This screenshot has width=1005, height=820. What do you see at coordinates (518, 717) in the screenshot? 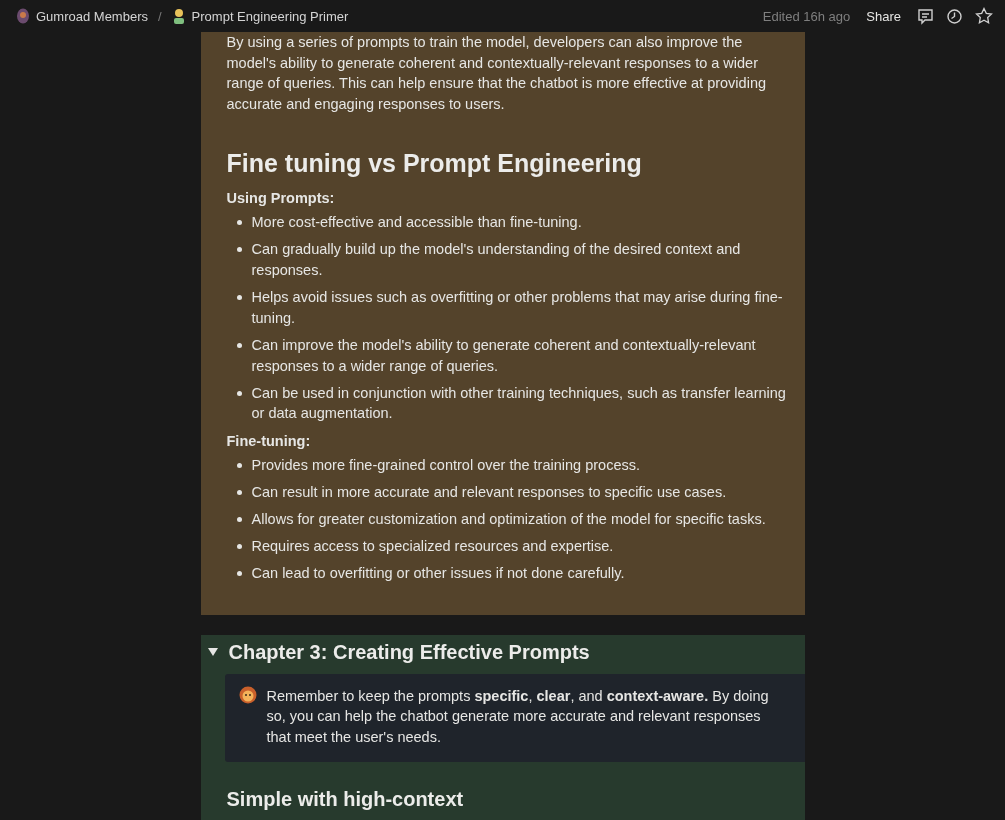
I see `callout-text: Remember to keep the prompts specific, clear, and context-aware. By doing so, you can help the chatbot generate more accurate and relevant responses that meet the user's needs.` at bounding box center [518, 717].